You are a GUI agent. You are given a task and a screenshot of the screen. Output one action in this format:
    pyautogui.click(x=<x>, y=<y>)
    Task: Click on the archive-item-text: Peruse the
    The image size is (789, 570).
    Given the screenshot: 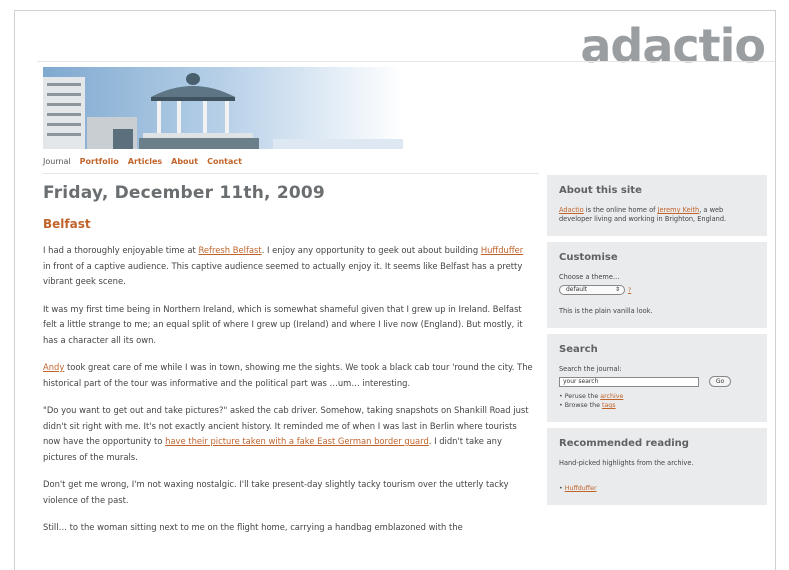 What is the action you would take?
    pyautogui.click(x=582, y=396)
    